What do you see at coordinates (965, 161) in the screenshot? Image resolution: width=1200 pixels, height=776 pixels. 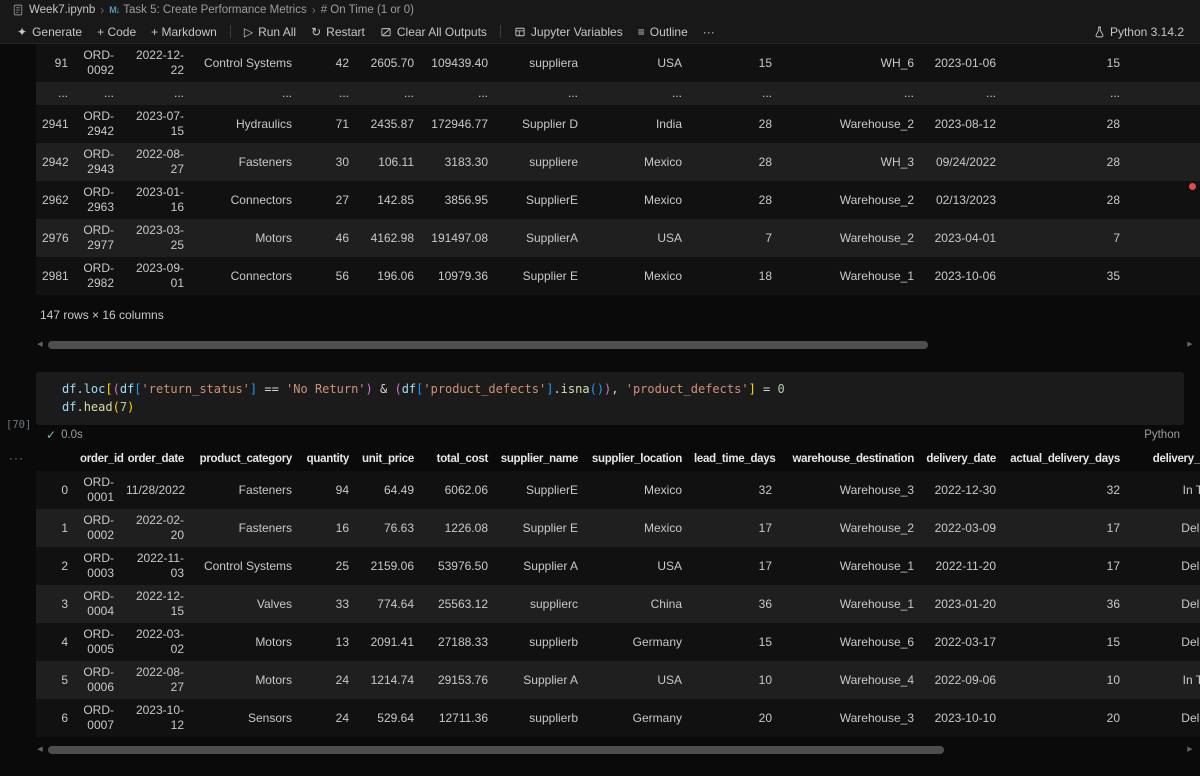 I see `table-cell: 09/24/2022` at bounding box center [965, 161].